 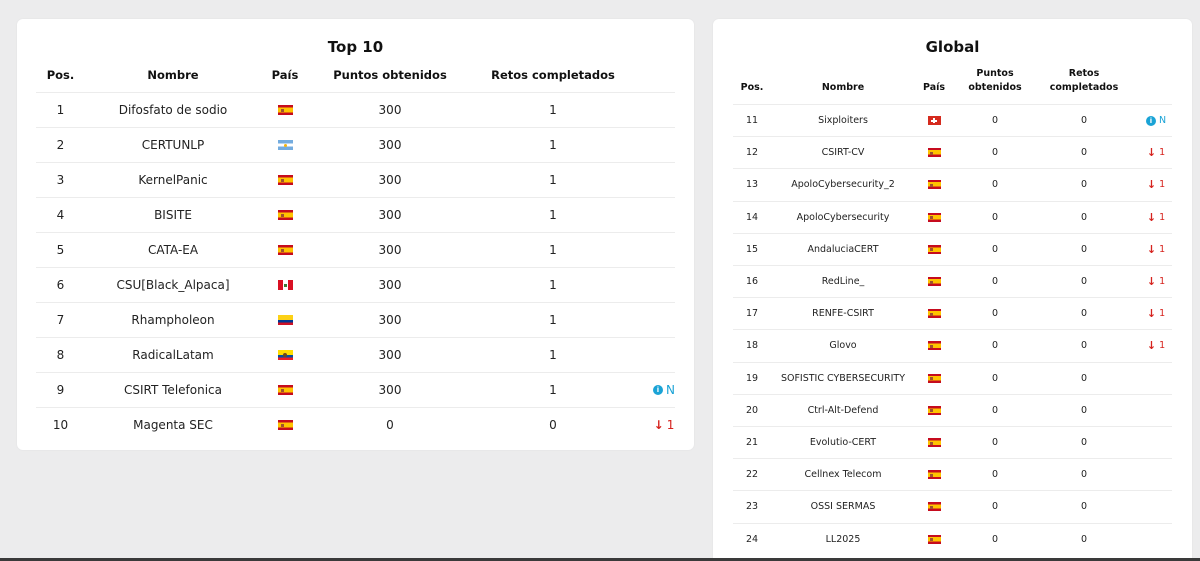 What do you see at coordinates (355, 109) in the screenshot?
I see `table-row: 1 Difosfato de sodio 300 1` at bounding box center [355, 109].